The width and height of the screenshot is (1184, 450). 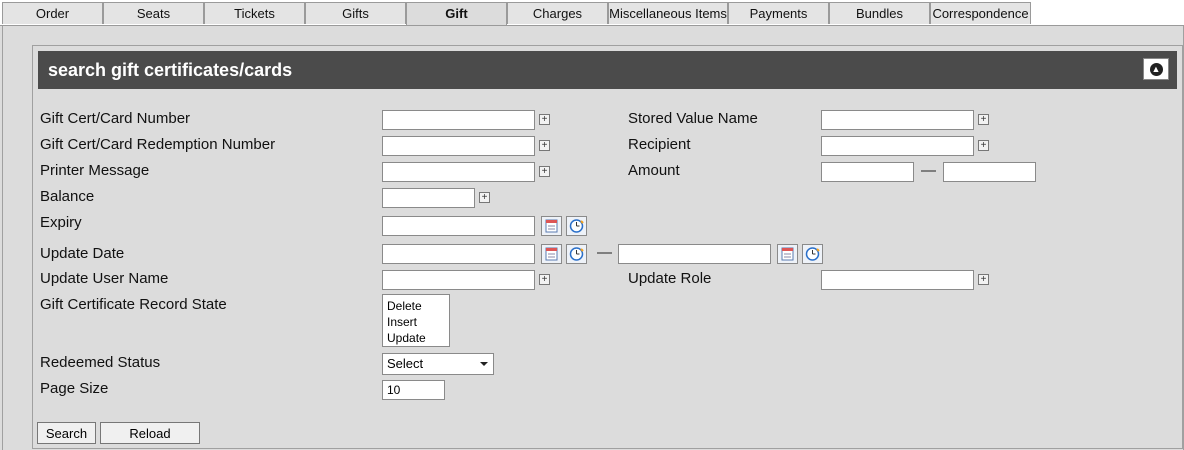 I want to click on update-role-add-icon: +, so click(x=983, y=279).